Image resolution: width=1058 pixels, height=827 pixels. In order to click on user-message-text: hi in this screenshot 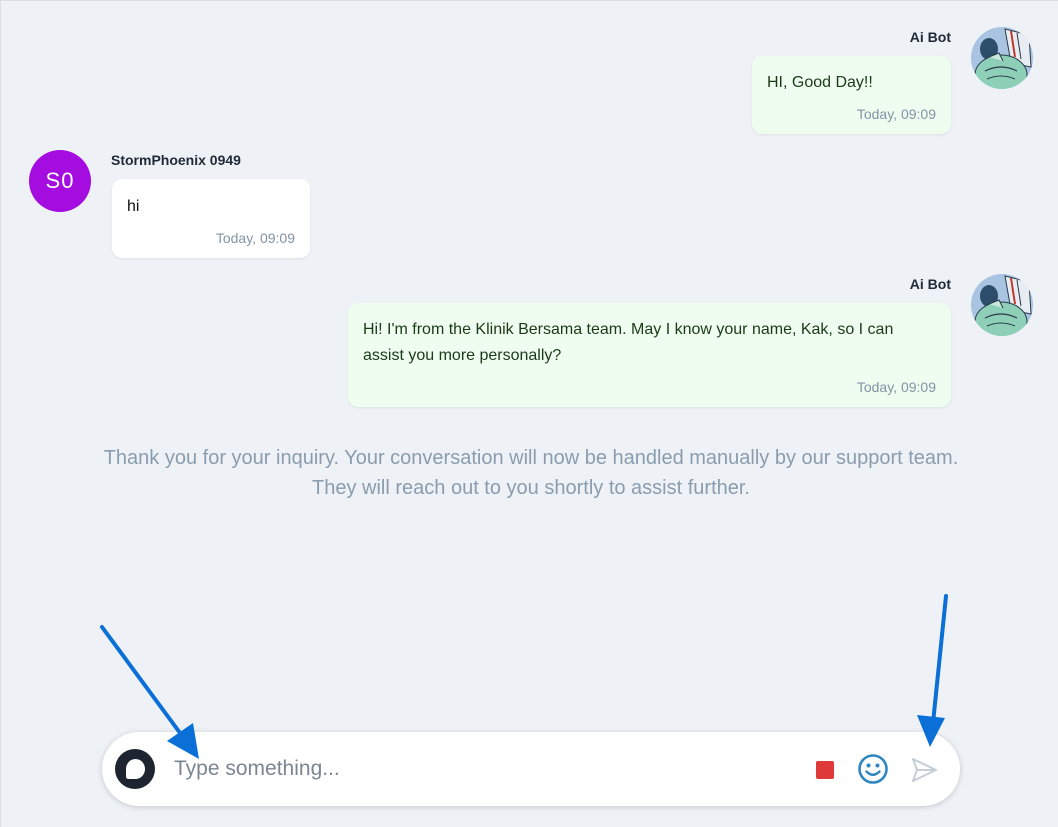, I will do `click(133, 206)`.